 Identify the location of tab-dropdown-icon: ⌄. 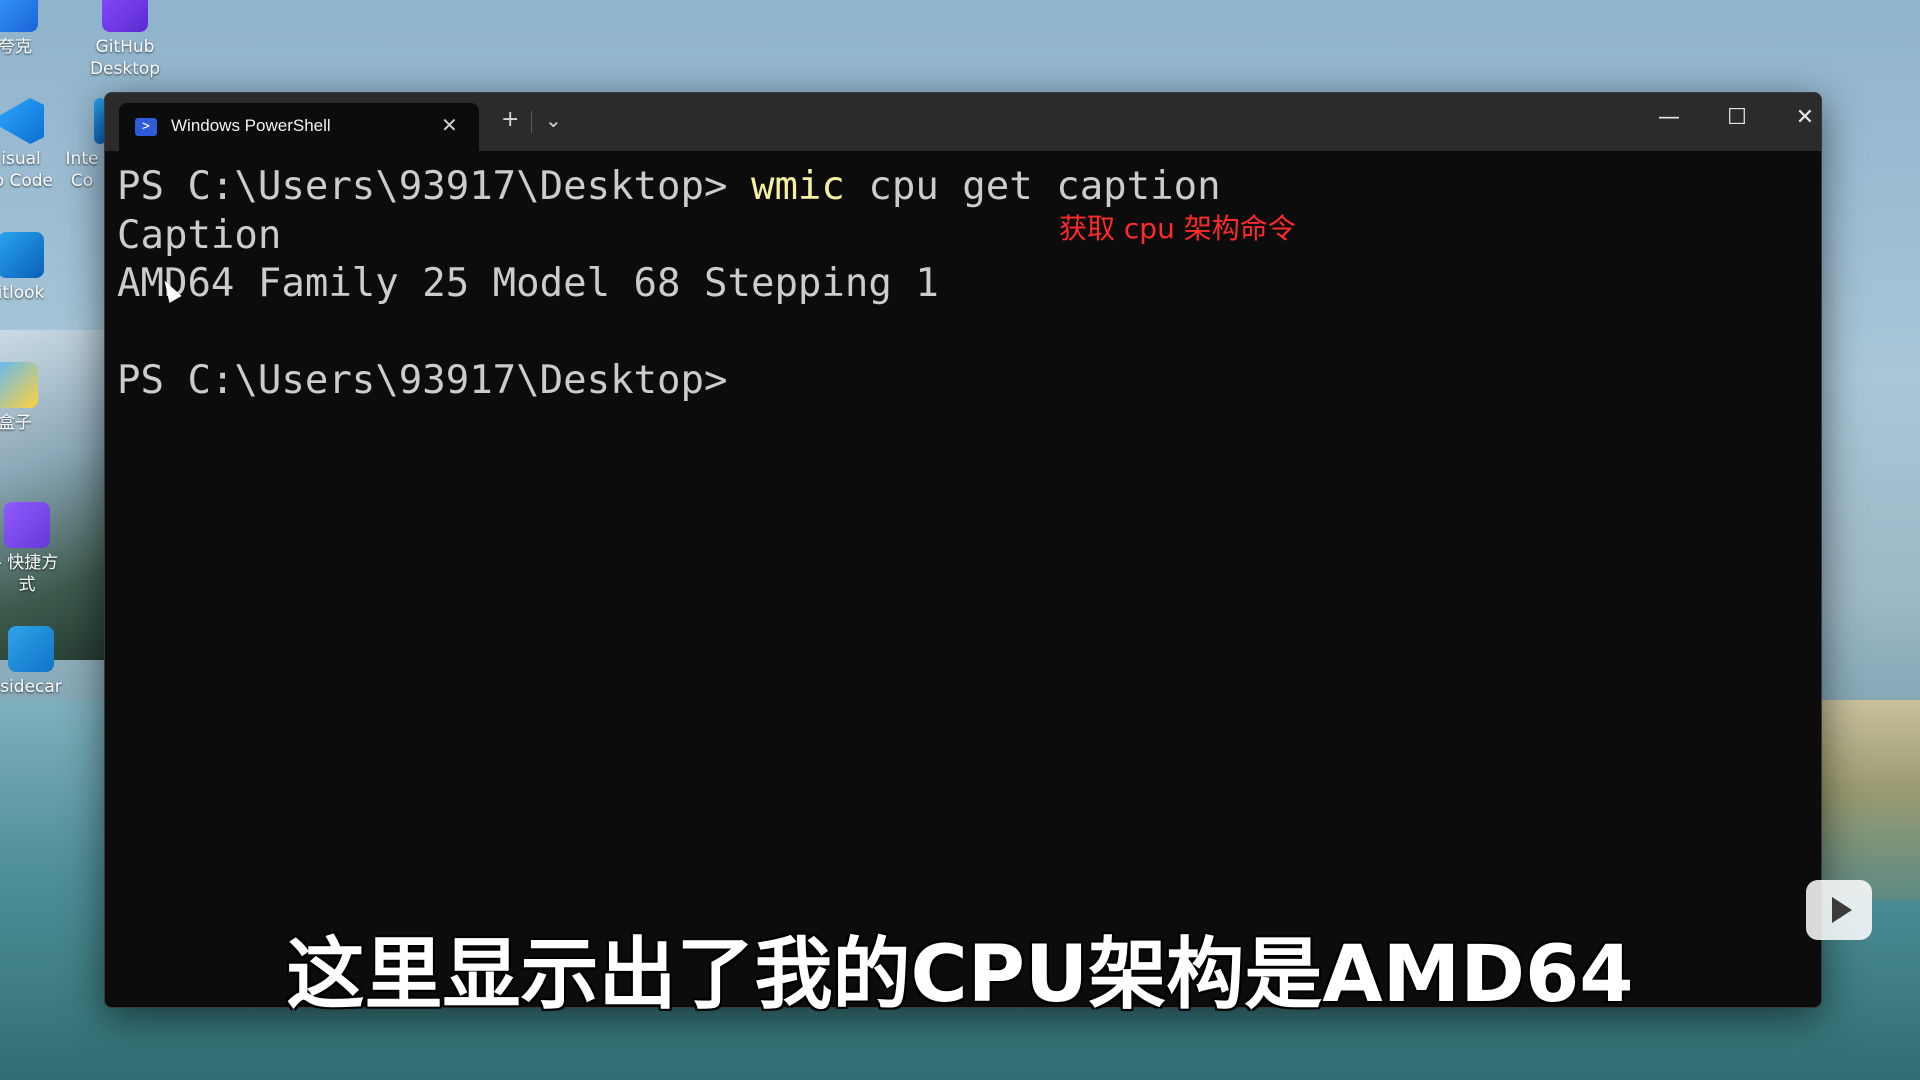
(553, 120).